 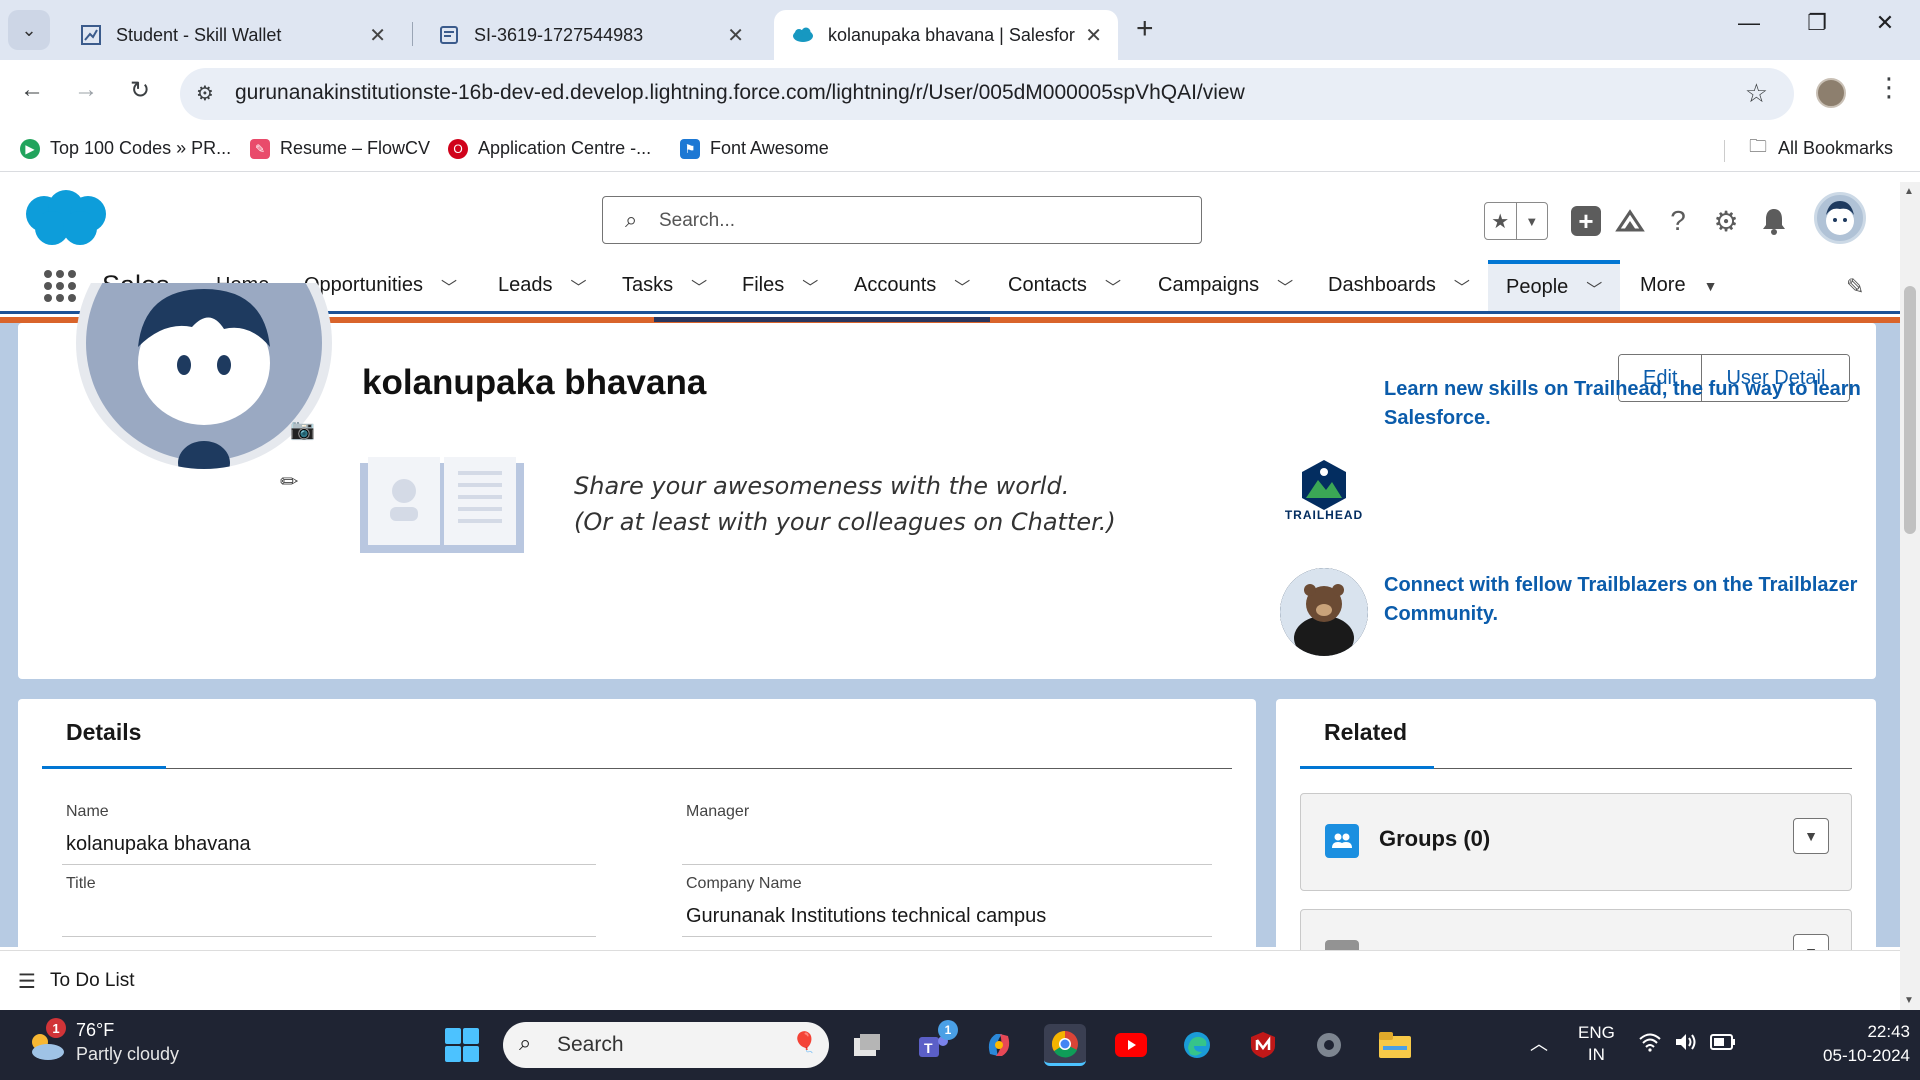 What do you see at coordinates (32, 90) in the screenshot?
I see `back-button: ←` at bounding box center [32, 90].